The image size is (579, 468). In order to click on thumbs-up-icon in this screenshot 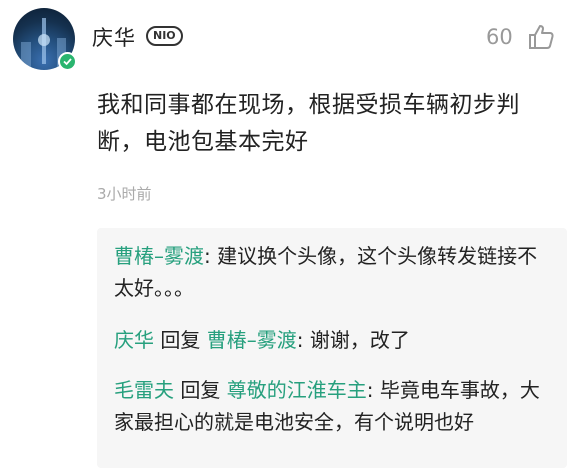, I will do `click(541, 39)`.